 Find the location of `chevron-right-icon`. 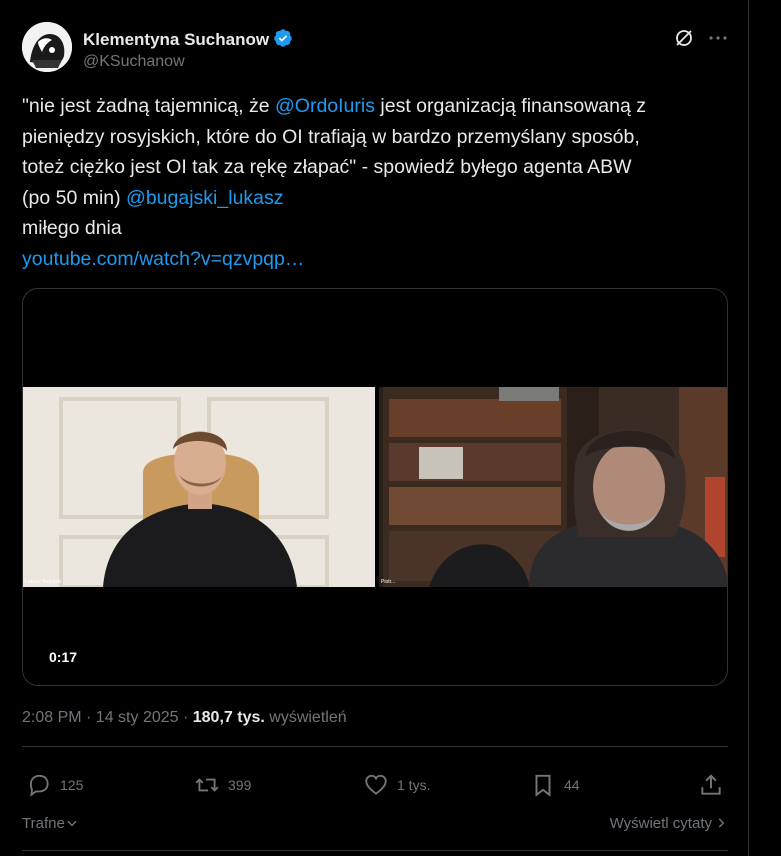

chevron-right-icon is located at coordinates (721, 823).